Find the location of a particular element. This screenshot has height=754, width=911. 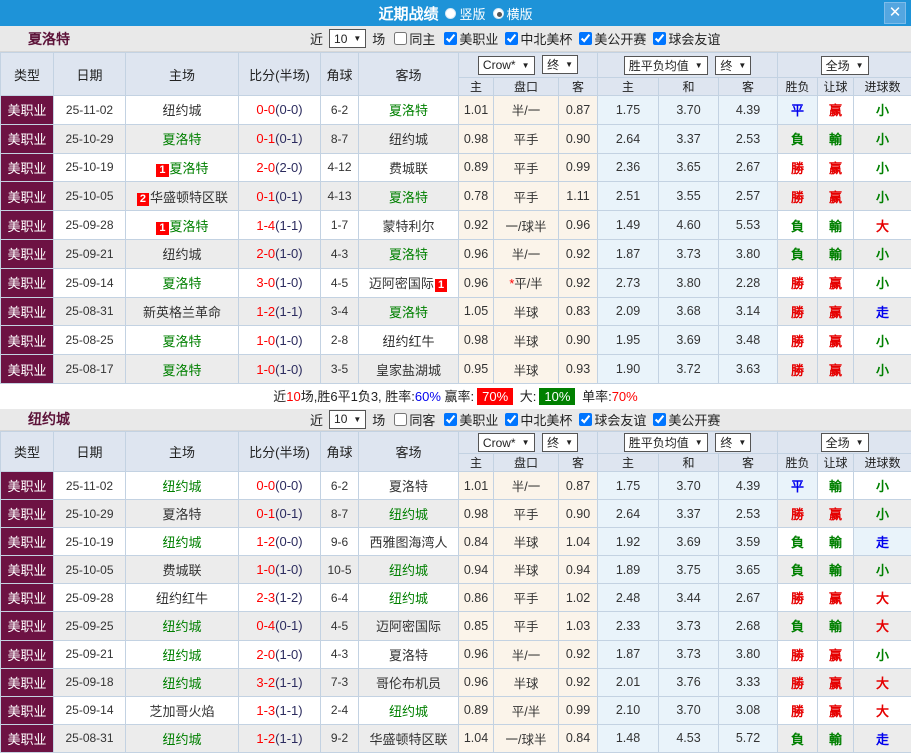

corner-cell: 6-4 is located at coordinates (339, 598).